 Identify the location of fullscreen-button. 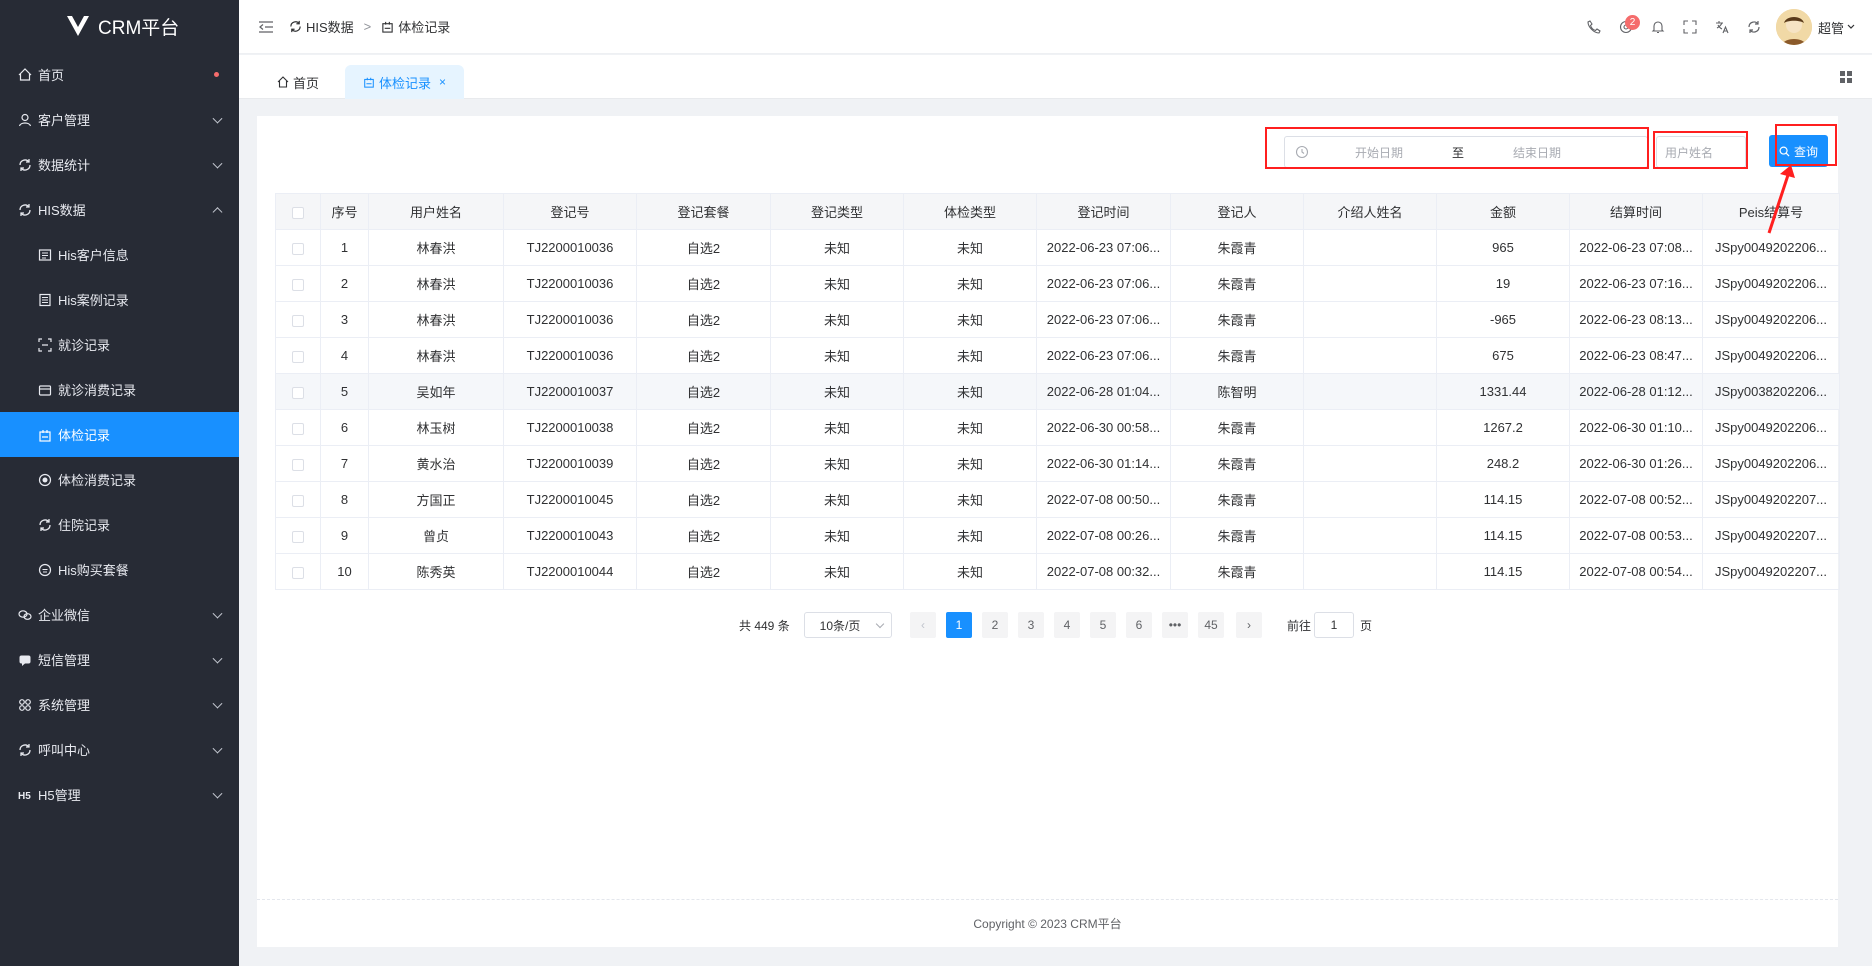
(1690, 27).